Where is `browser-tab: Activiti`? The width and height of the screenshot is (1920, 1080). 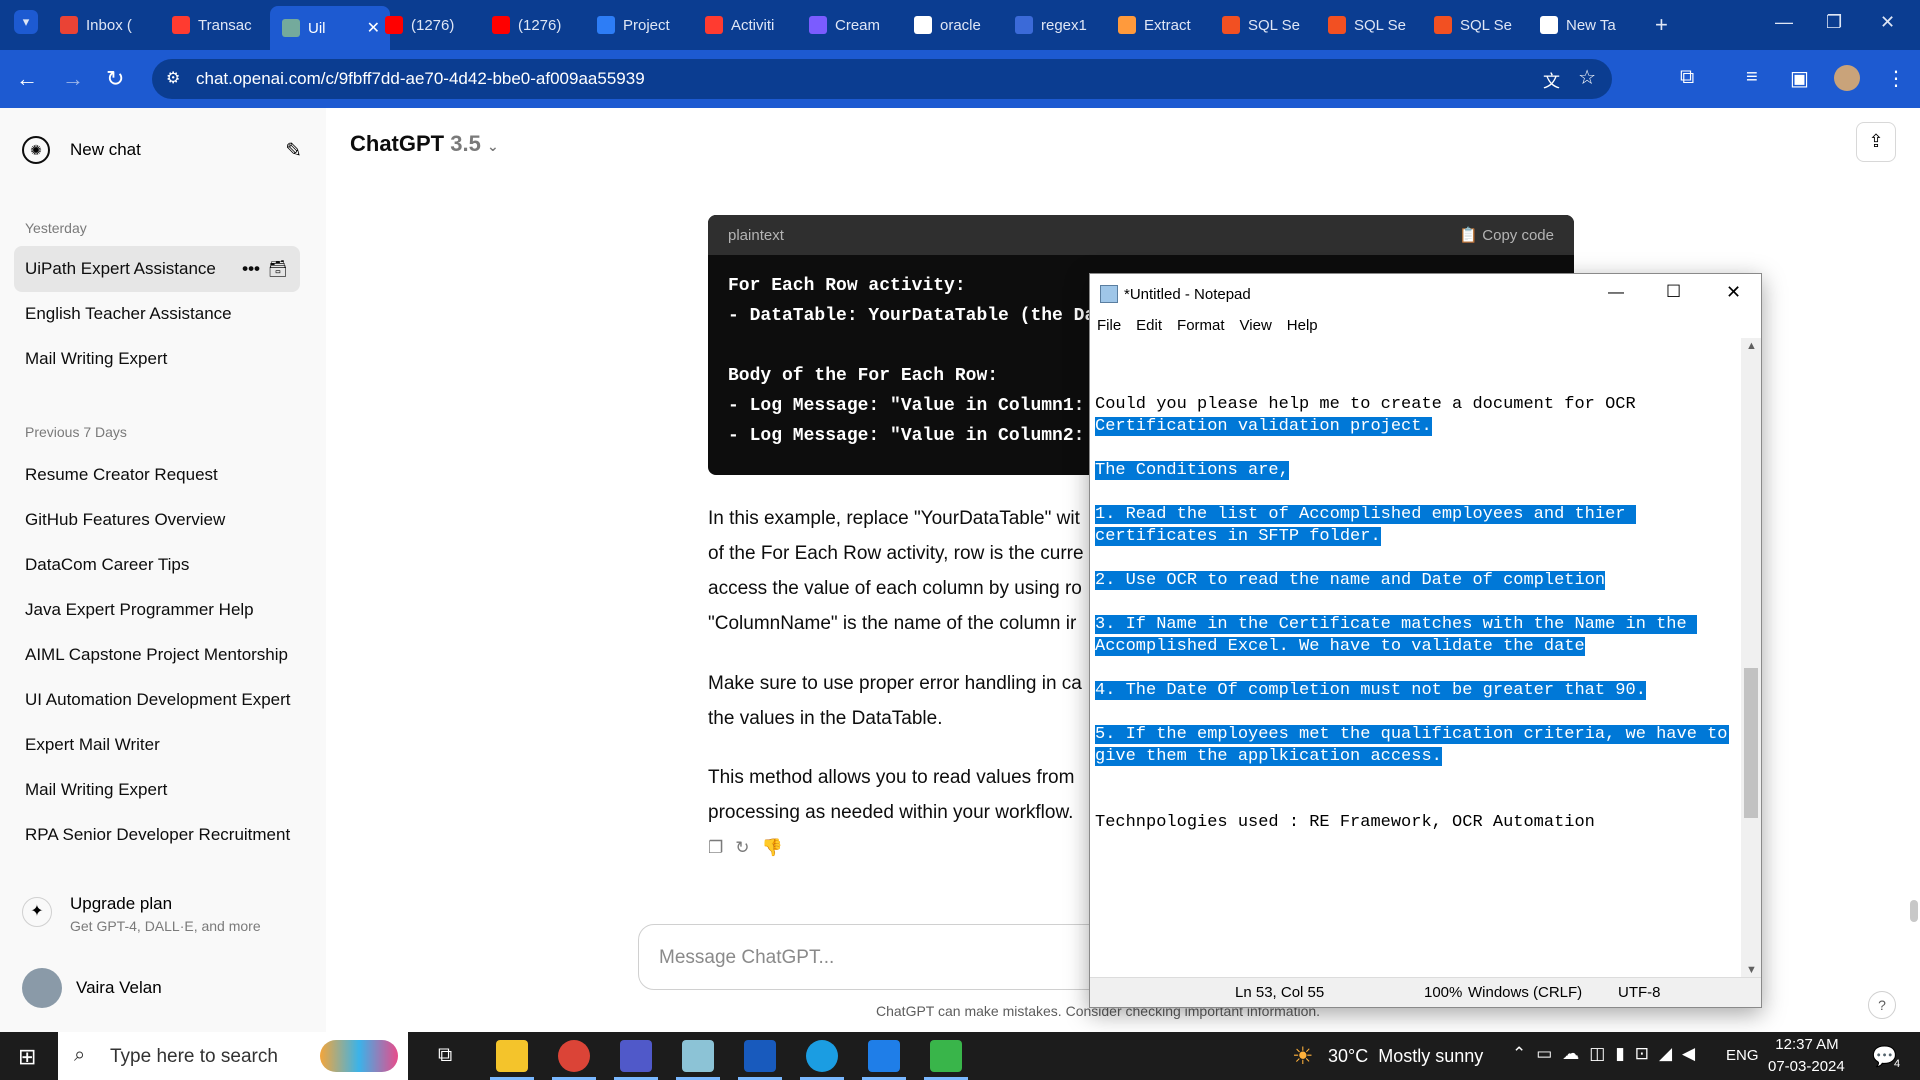 browser-tab: Activiti is located at coordinates (743, 25).